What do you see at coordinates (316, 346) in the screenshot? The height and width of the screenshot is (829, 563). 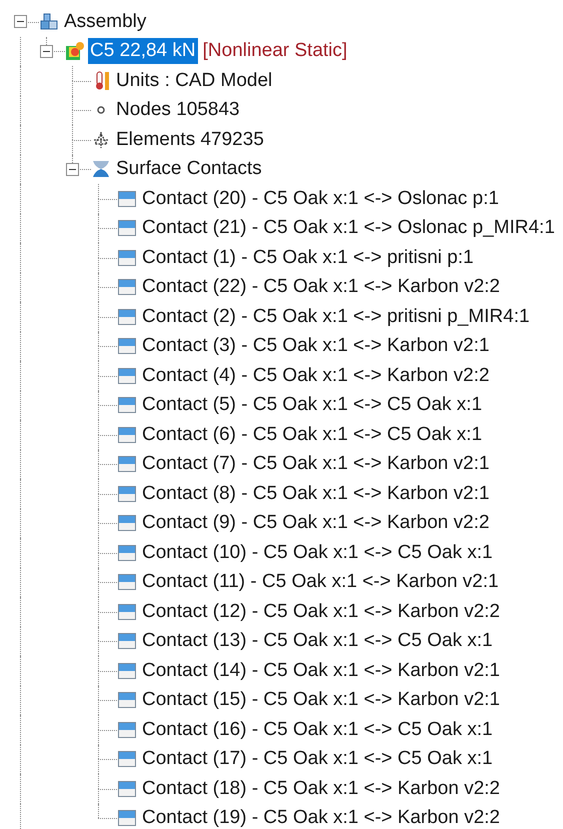 I see `tree-item: Contact (3) - C5 Oak x:1 <-> Karbon v2:1` at bounding box center [316, 346].